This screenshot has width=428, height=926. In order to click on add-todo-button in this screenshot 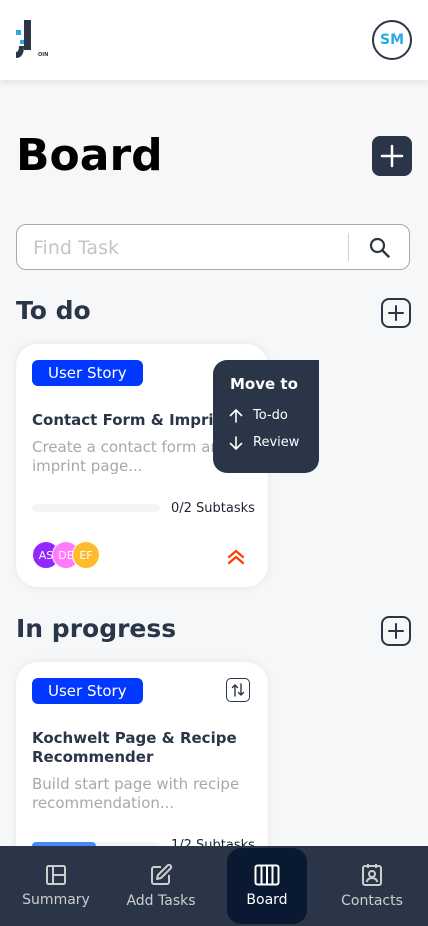, I will do `click(396, 313)`.